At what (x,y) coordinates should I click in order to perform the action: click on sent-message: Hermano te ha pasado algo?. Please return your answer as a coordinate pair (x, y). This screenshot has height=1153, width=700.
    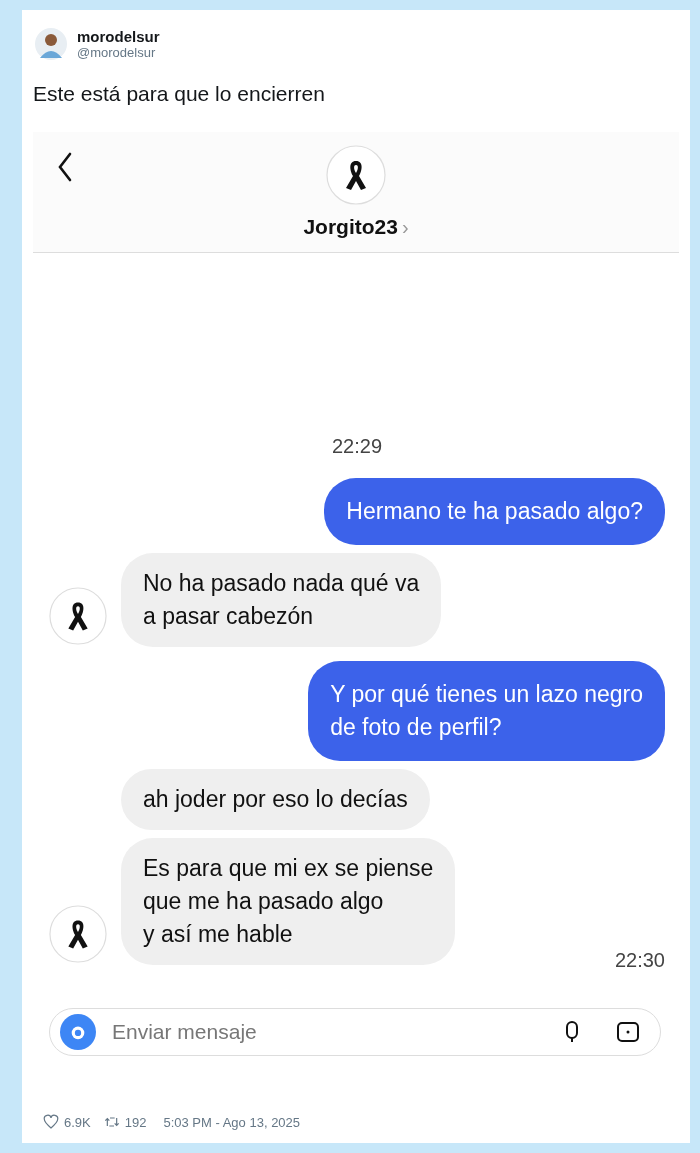
    Looking at the image, I should click on (494, 511).